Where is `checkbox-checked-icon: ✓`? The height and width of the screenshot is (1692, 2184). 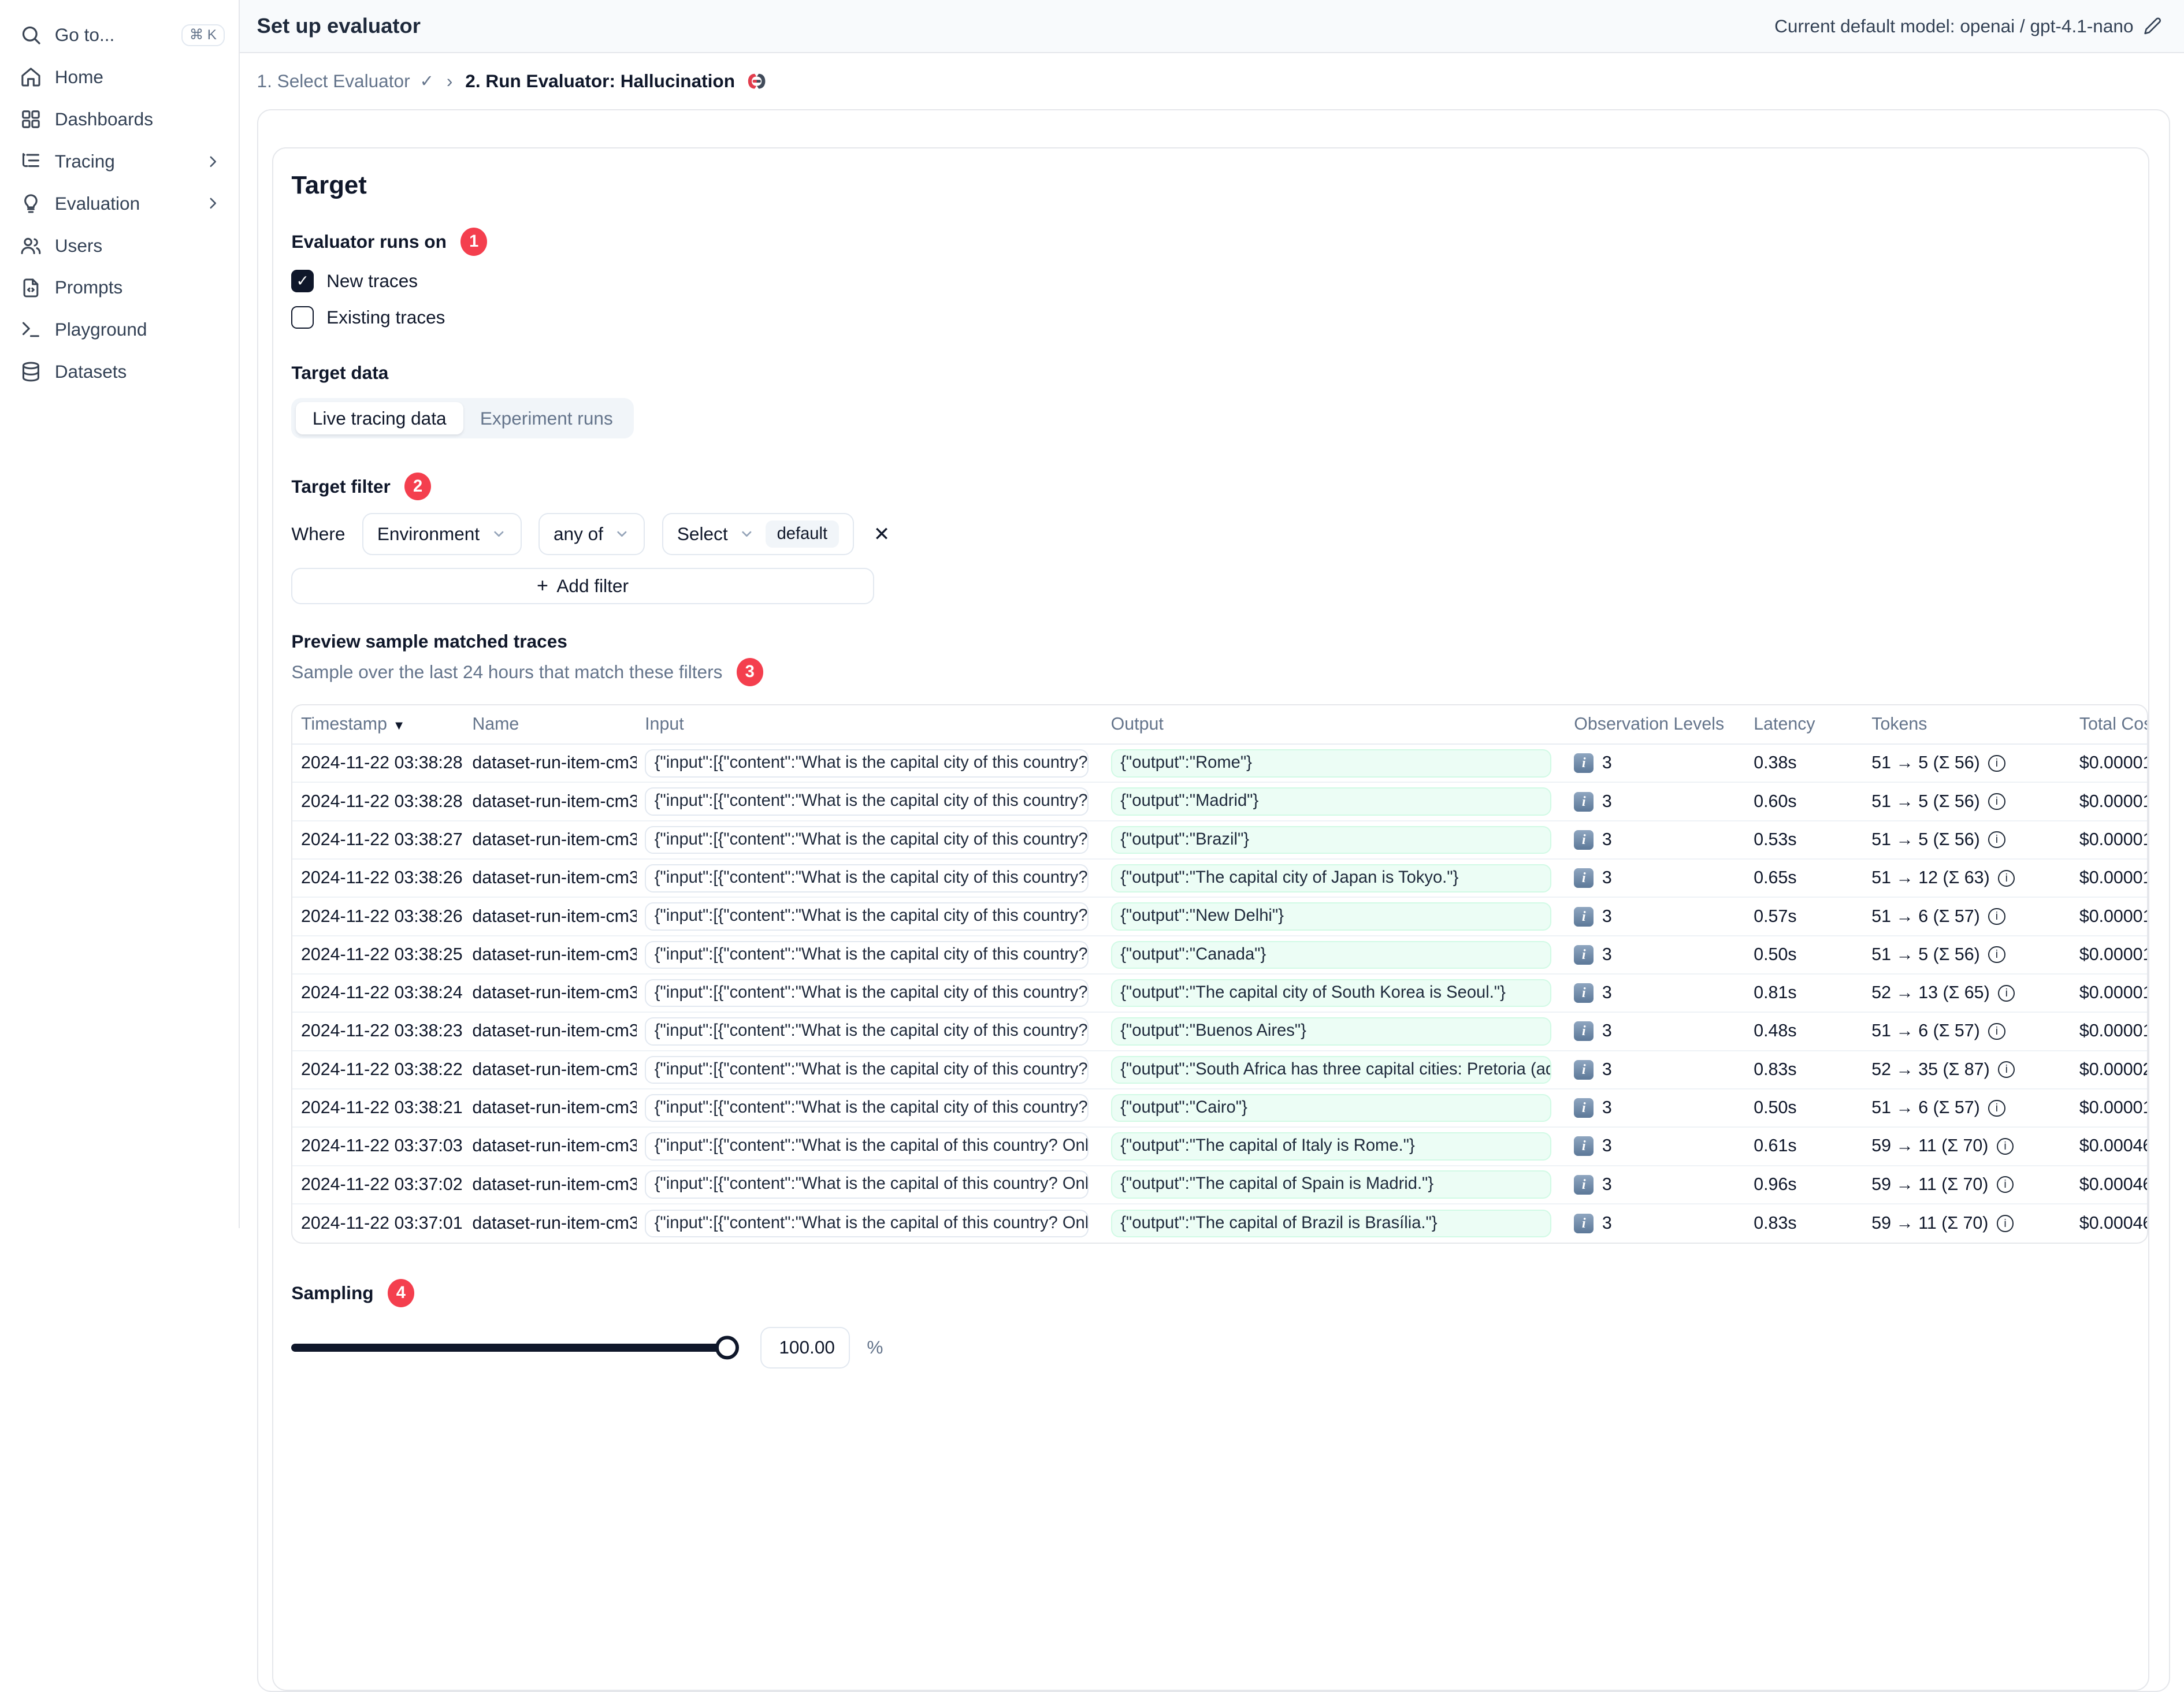 checkbox-checked-icon: ✓ is located at coordinates (302, 280).